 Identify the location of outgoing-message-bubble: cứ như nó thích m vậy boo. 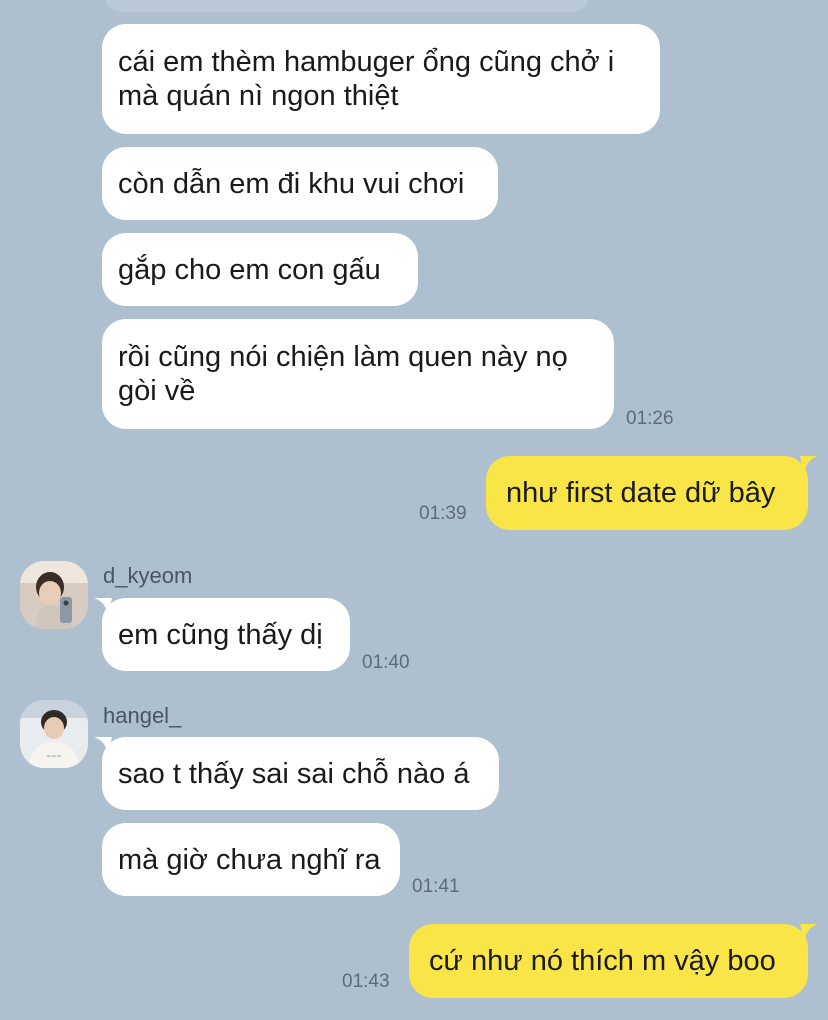
(608, 961).